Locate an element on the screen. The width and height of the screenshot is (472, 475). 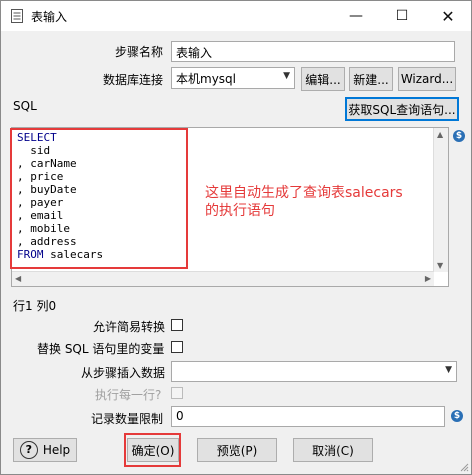
help-button-label: Help is located at coordinates (56, 450).